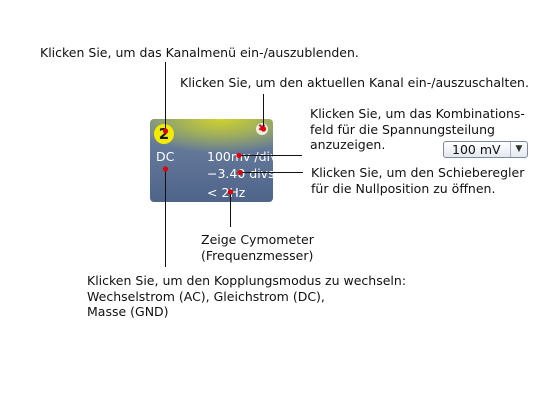 This screenshot has width=539, height=400. I want to click on pointer-dot-cymometer, so click(230, 192).